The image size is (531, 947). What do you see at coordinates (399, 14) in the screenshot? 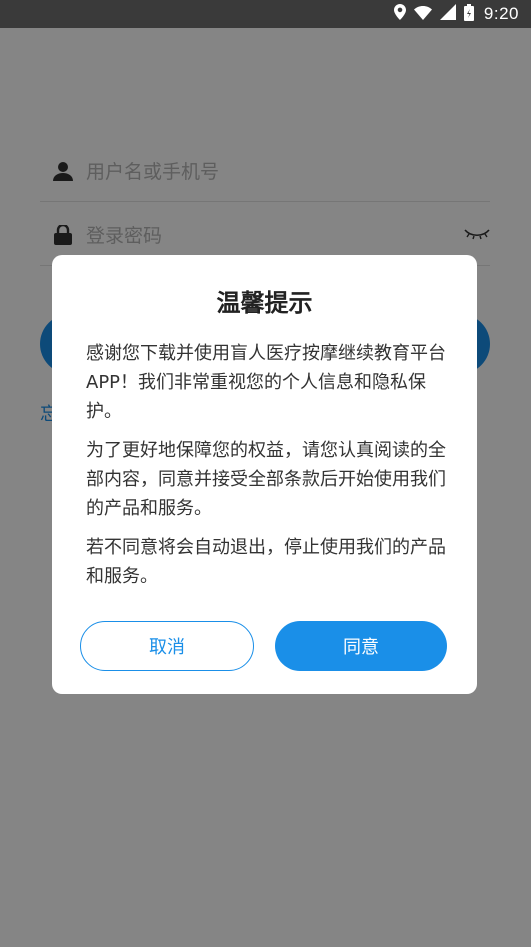
I see `location-icon` at bounding box center [399, 14].